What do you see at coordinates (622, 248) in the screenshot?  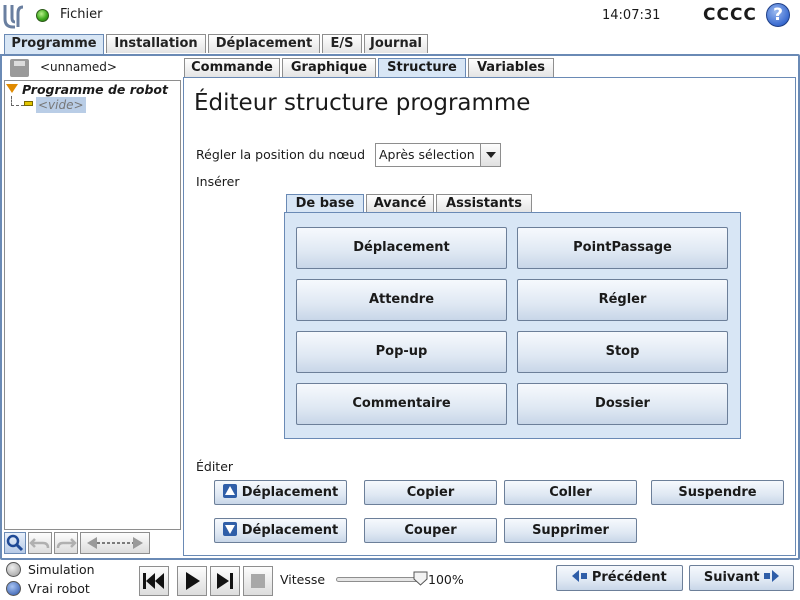 I see `insert-waypoint-button: PointPassage` at bounding box center [622, 248].